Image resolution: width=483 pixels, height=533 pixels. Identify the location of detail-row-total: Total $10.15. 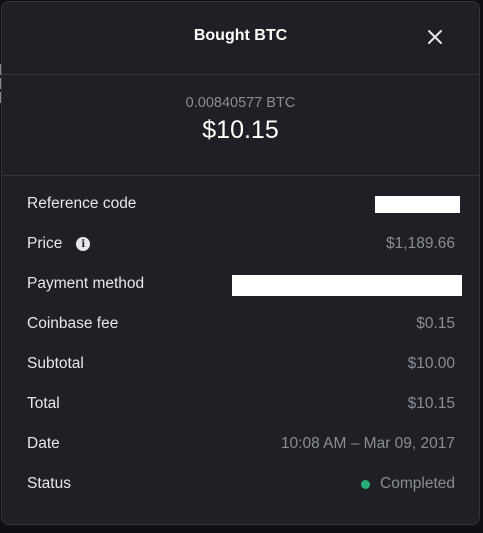
(240, 405).